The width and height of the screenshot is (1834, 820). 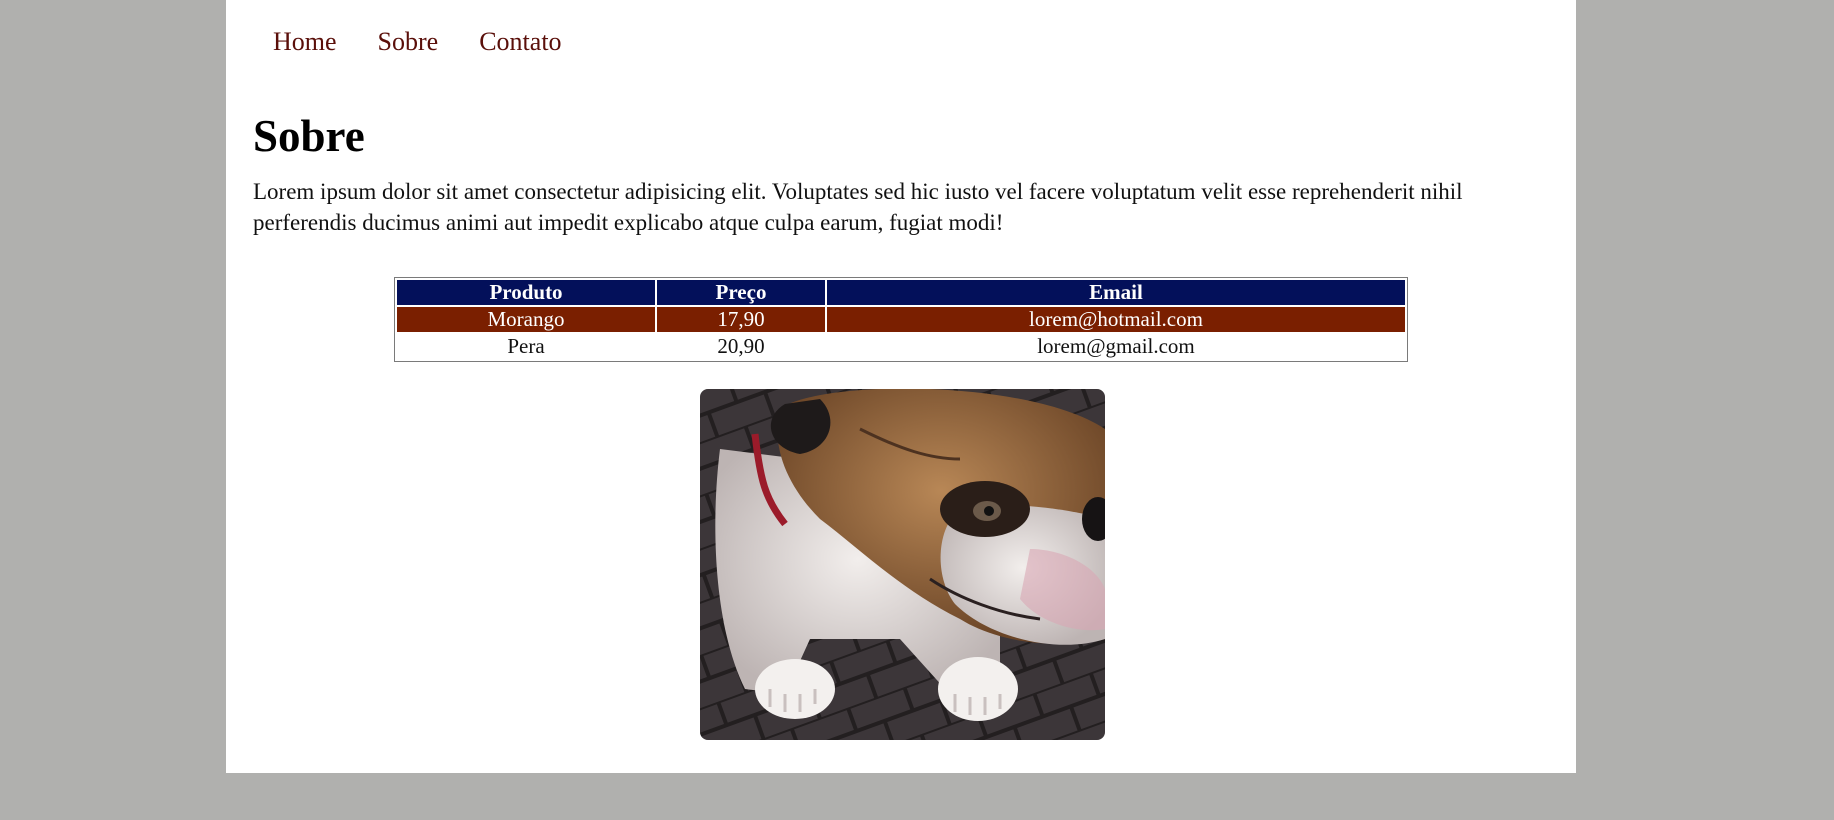 What do you see at coordinates (305, 42) in the screenshot?
I see `nav-link-home: Home` at bounding box center [305, 42].